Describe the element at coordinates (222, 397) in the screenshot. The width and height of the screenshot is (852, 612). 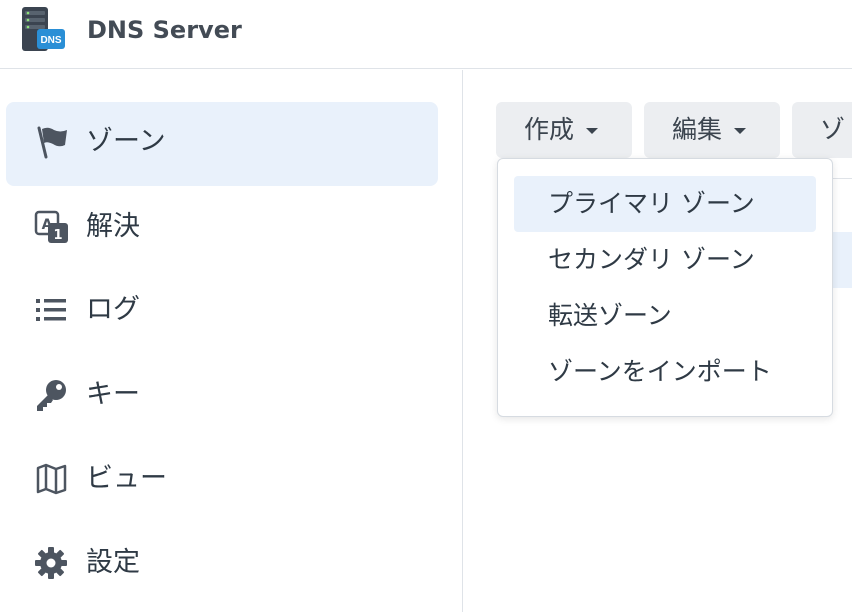
I see `sidebar-item-key: キー` at that location.